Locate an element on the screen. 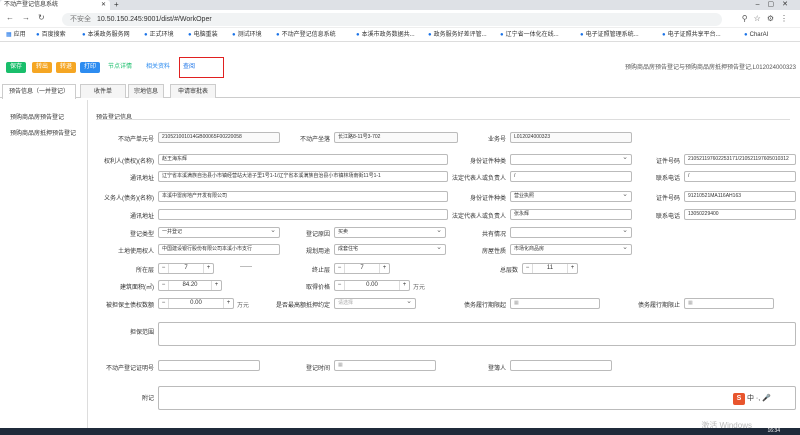 This screenshot has width=800, height=435. browser-tab: 不动产登记信息系统 ✕ is located at coordinates (55, 5).